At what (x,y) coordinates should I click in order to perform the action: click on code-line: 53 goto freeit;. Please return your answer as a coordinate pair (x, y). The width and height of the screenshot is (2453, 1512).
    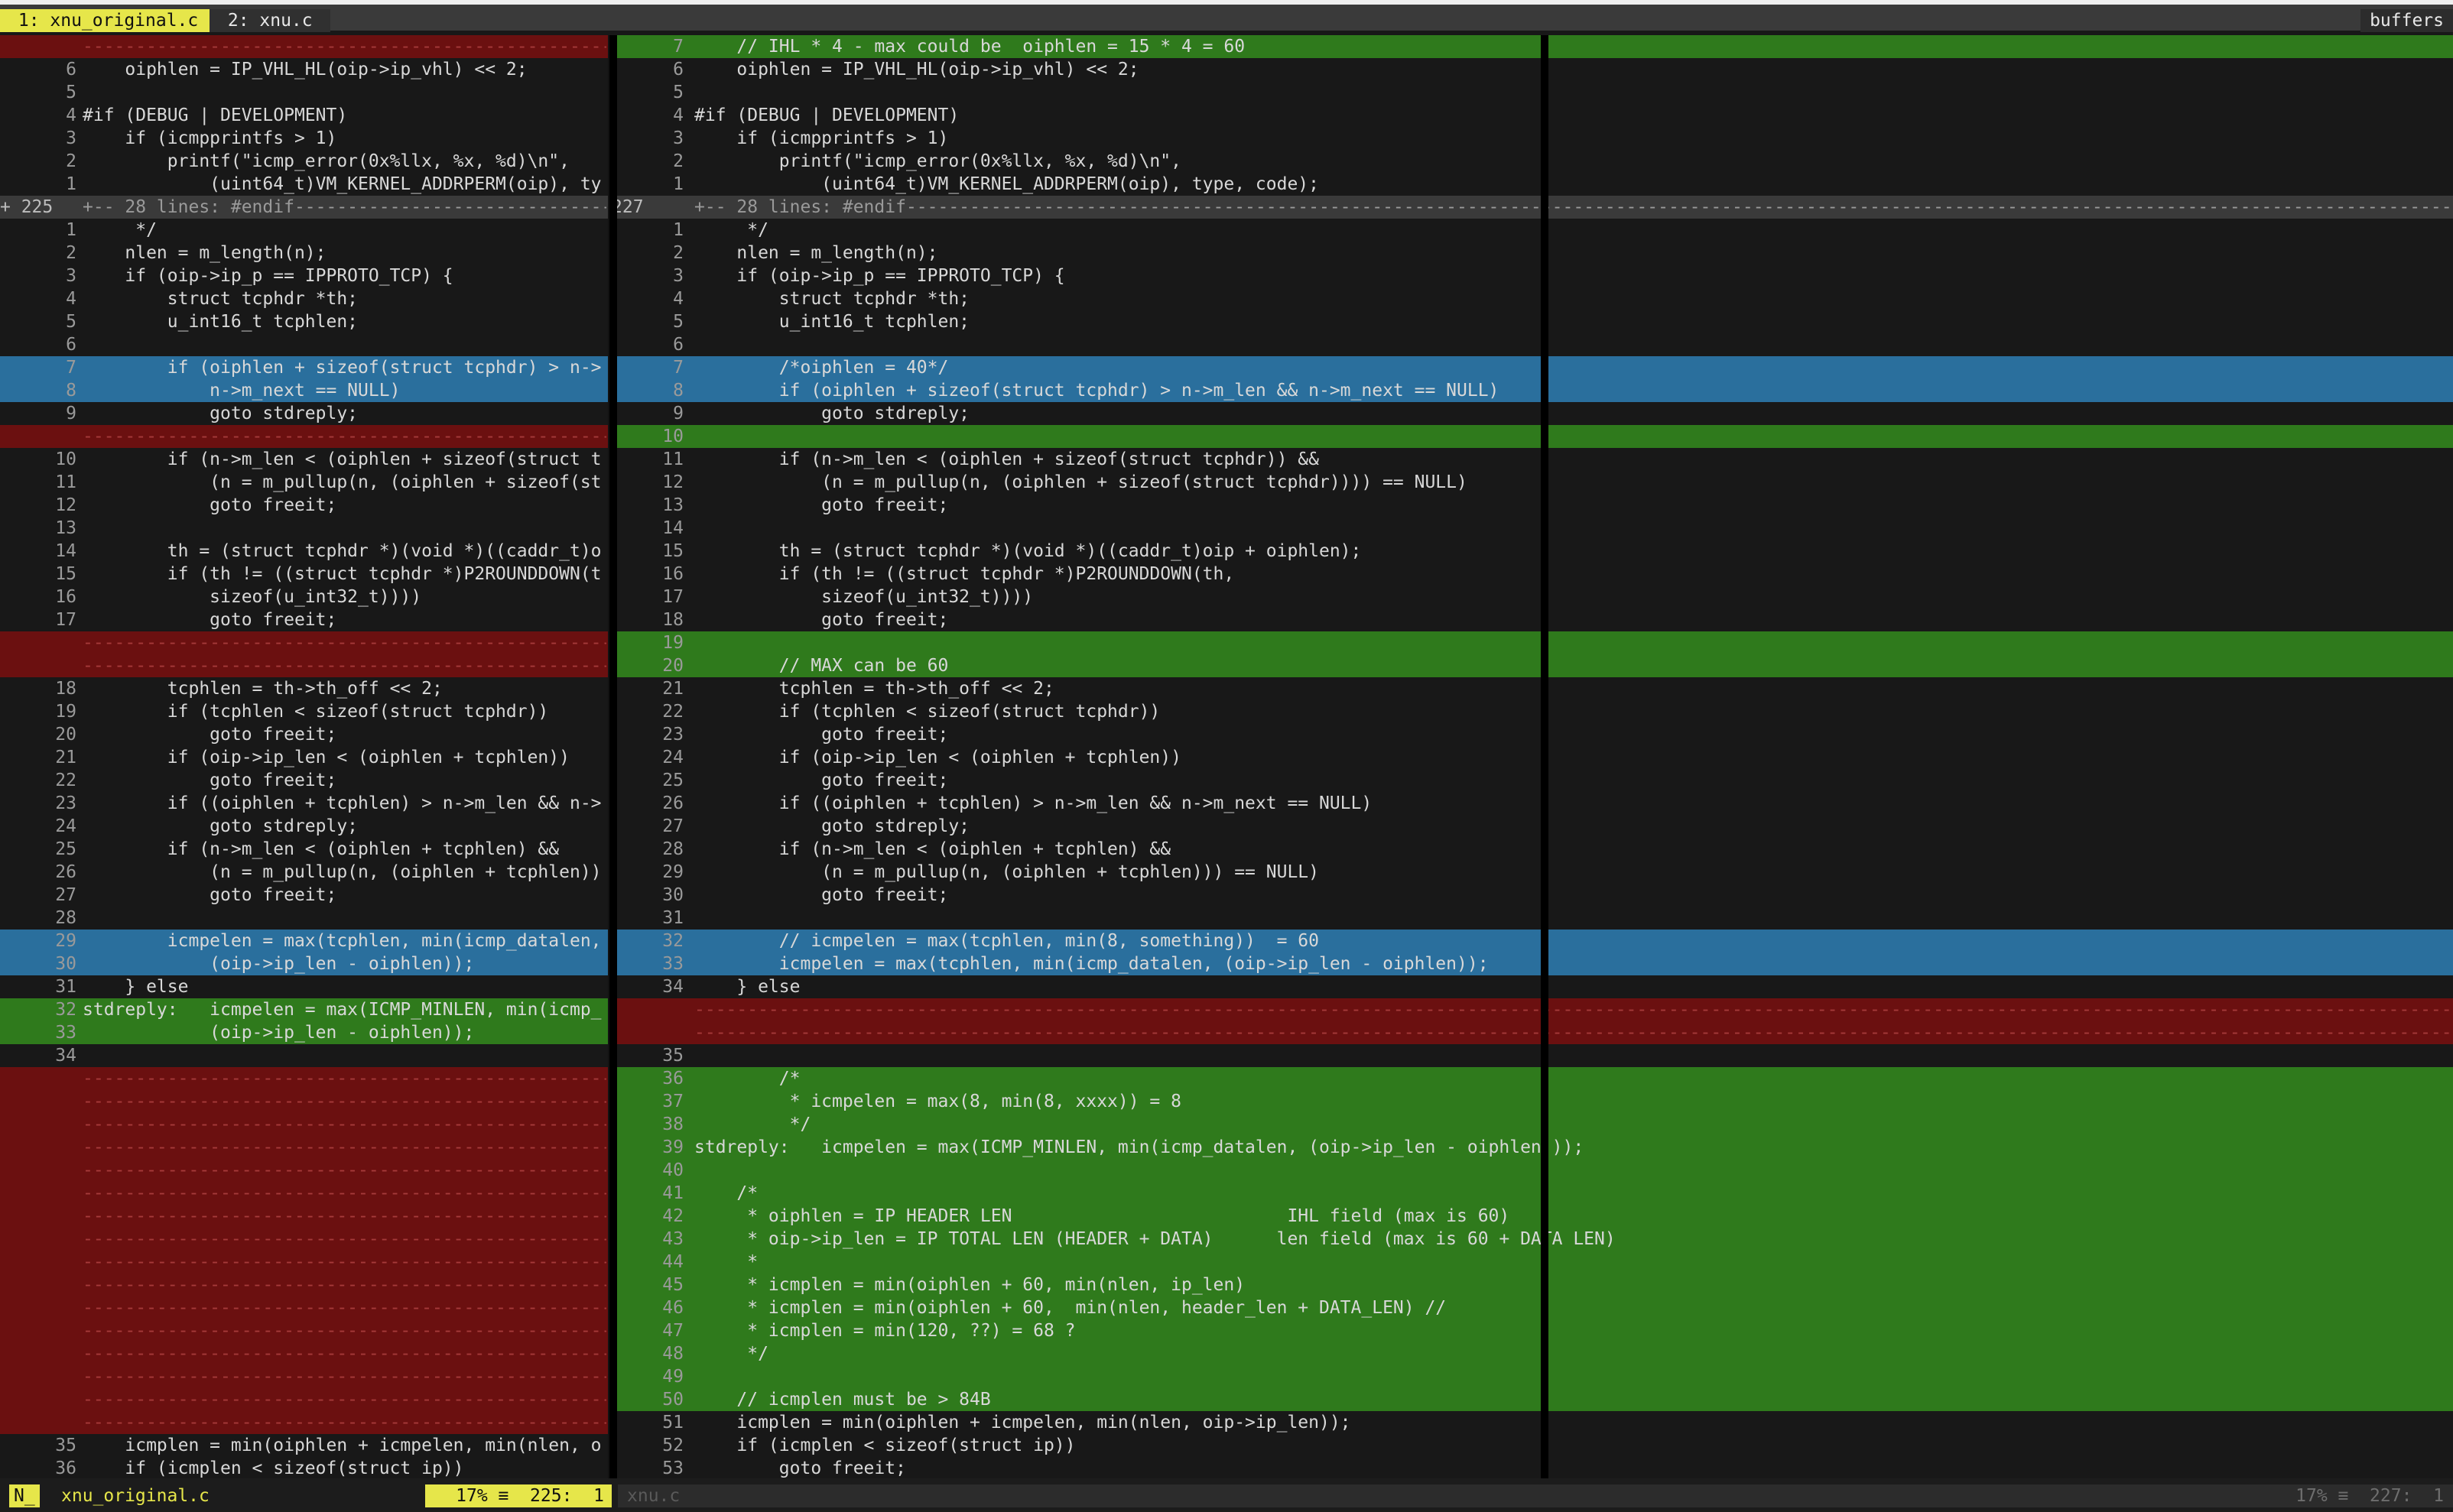
    Looking at the image, I should click on (1532, 1467).